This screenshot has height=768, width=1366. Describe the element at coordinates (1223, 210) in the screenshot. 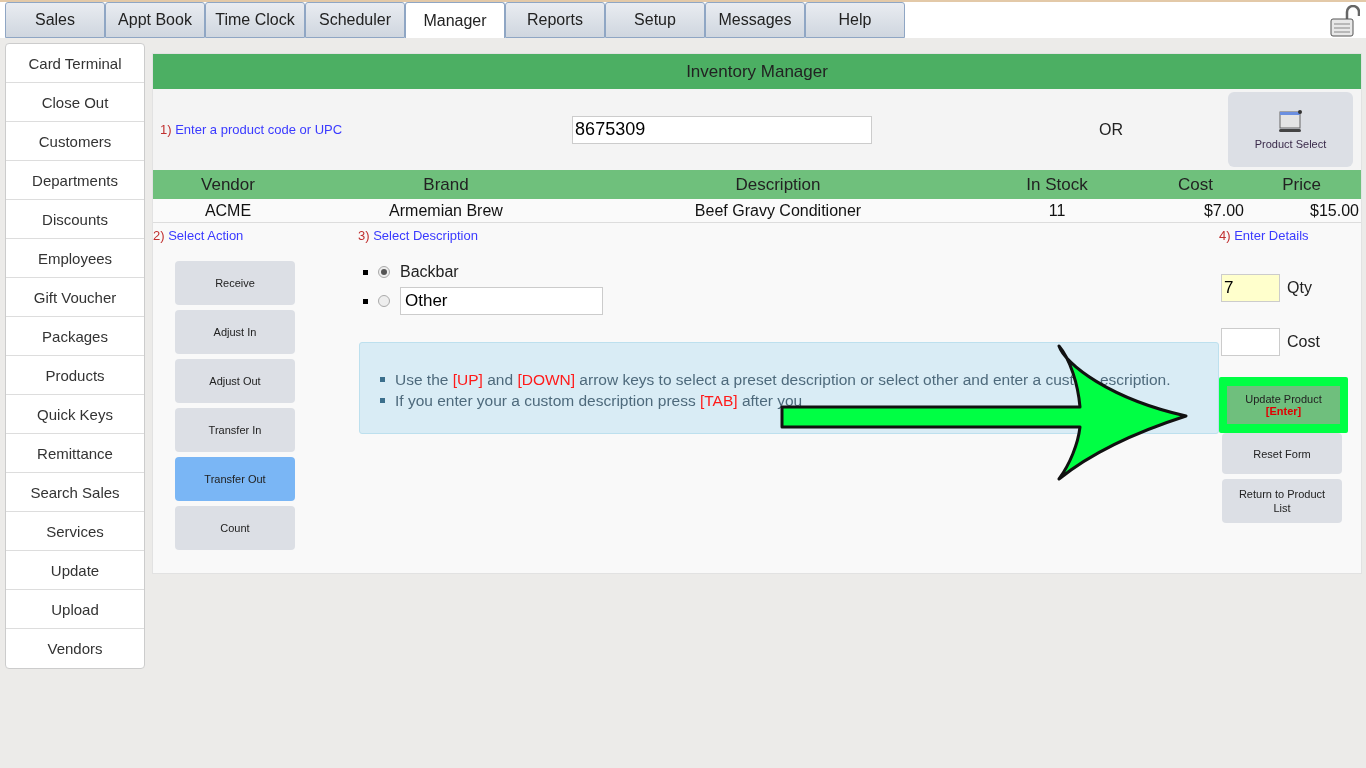

I see `table-cell-text: $7.00` at that location.